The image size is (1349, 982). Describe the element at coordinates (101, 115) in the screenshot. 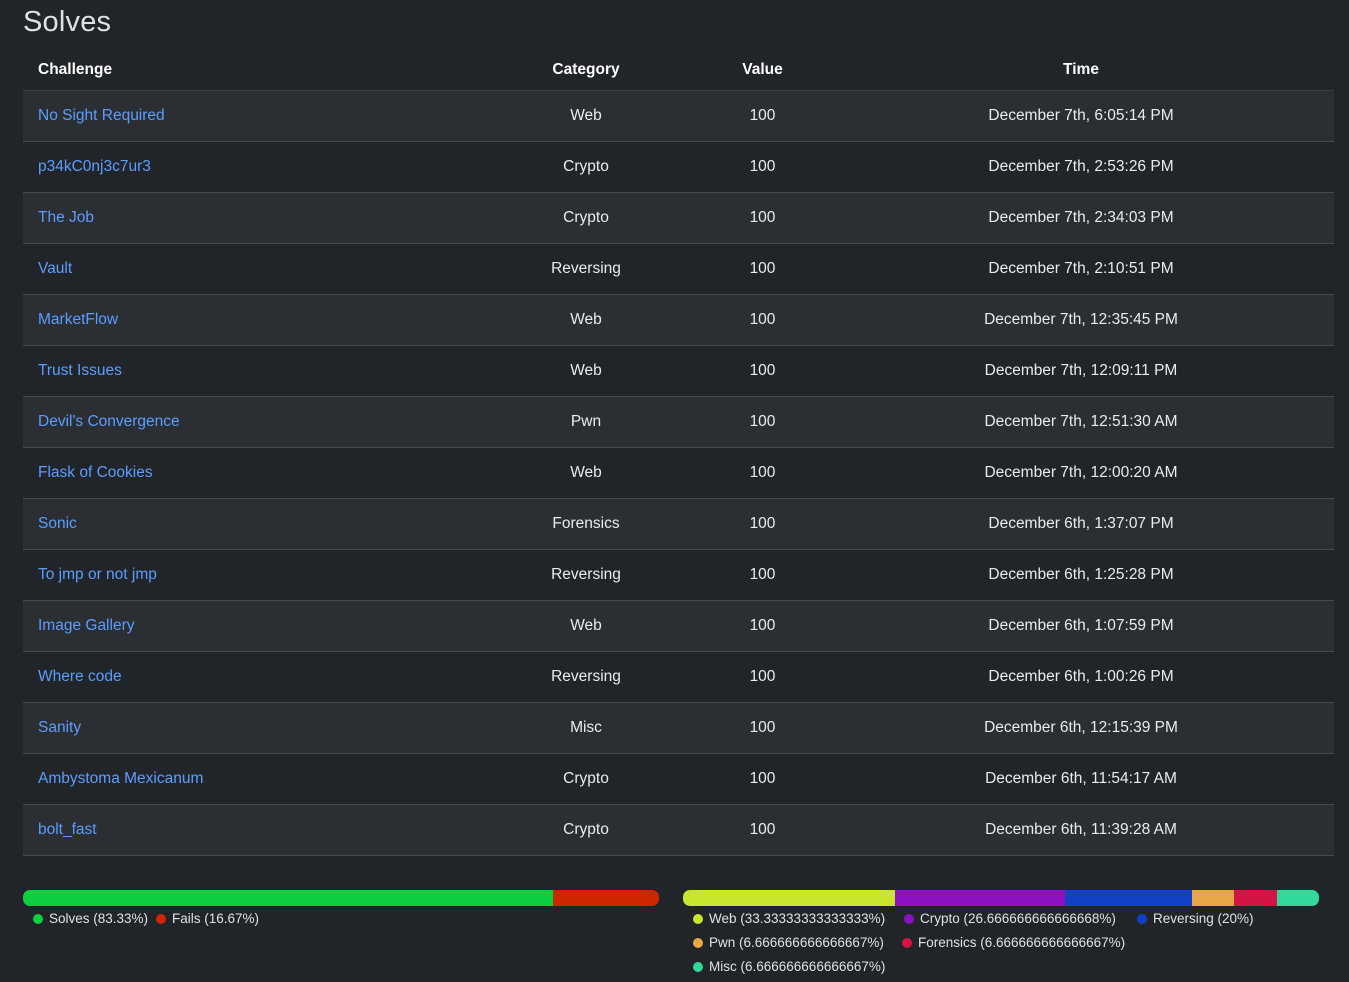

I see `challenge-link: No Sight Required` at that location.